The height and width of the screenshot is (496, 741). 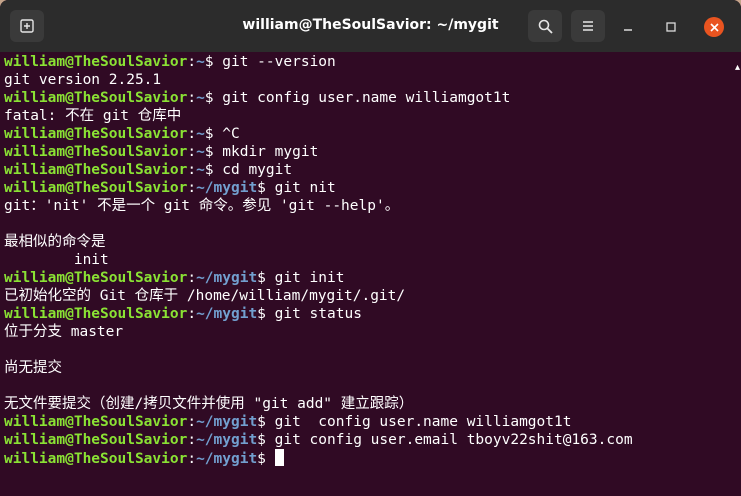 I want to click on maximize-button, so click(x=671, y=27).